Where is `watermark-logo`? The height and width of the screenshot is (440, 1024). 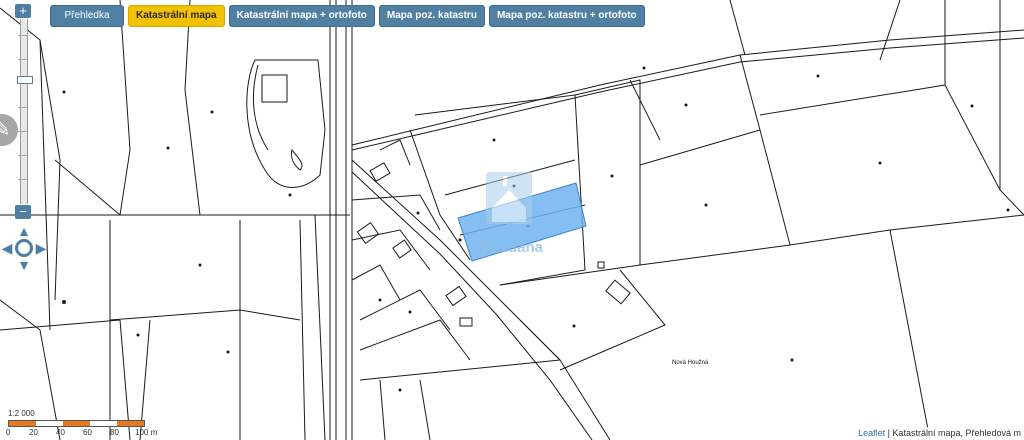 watermark-logo is located at coordinates (509, 198).